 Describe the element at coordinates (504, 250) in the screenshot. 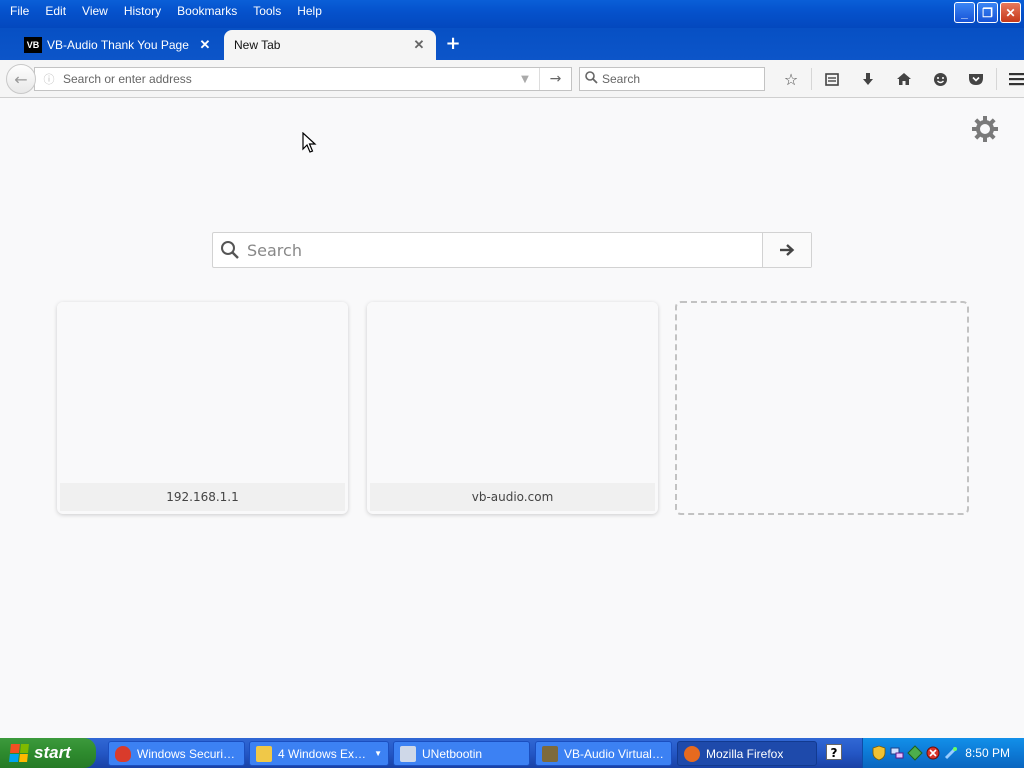

I see `newtab-search-input` at that location.